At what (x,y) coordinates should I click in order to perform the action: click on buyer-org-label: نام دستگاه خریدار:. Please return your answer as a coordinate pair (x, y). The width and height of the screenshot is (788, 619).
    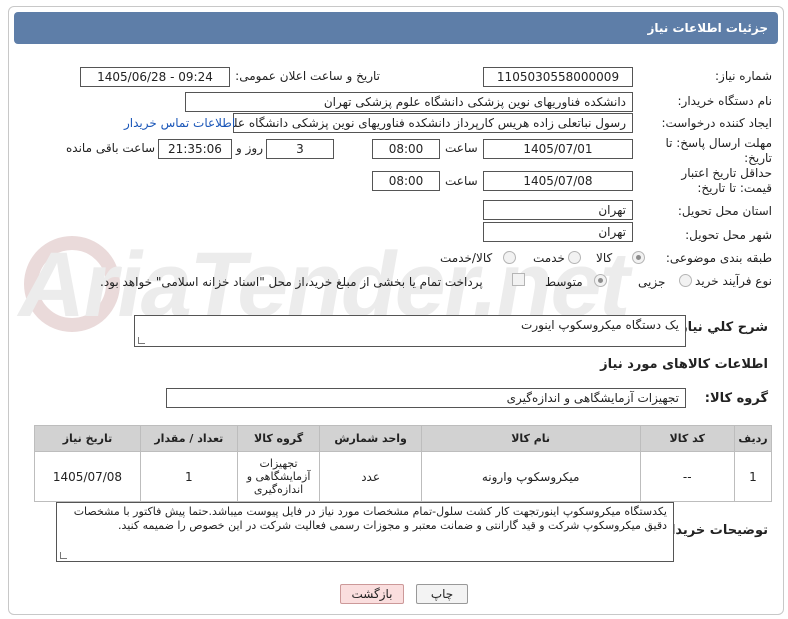
    Looking at the image, I should click on (725, 101).